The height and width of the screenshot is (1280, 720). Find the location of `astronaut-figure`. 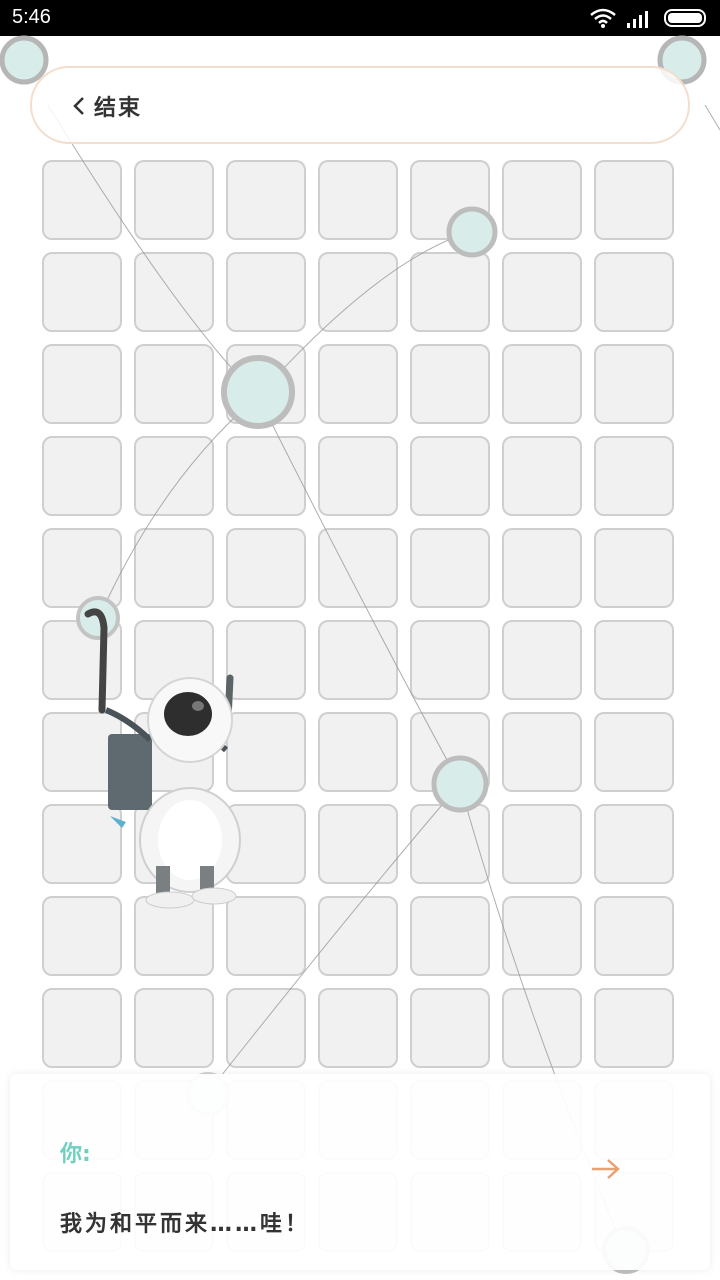

astronaut-figure is located at coordinates (162, 758).